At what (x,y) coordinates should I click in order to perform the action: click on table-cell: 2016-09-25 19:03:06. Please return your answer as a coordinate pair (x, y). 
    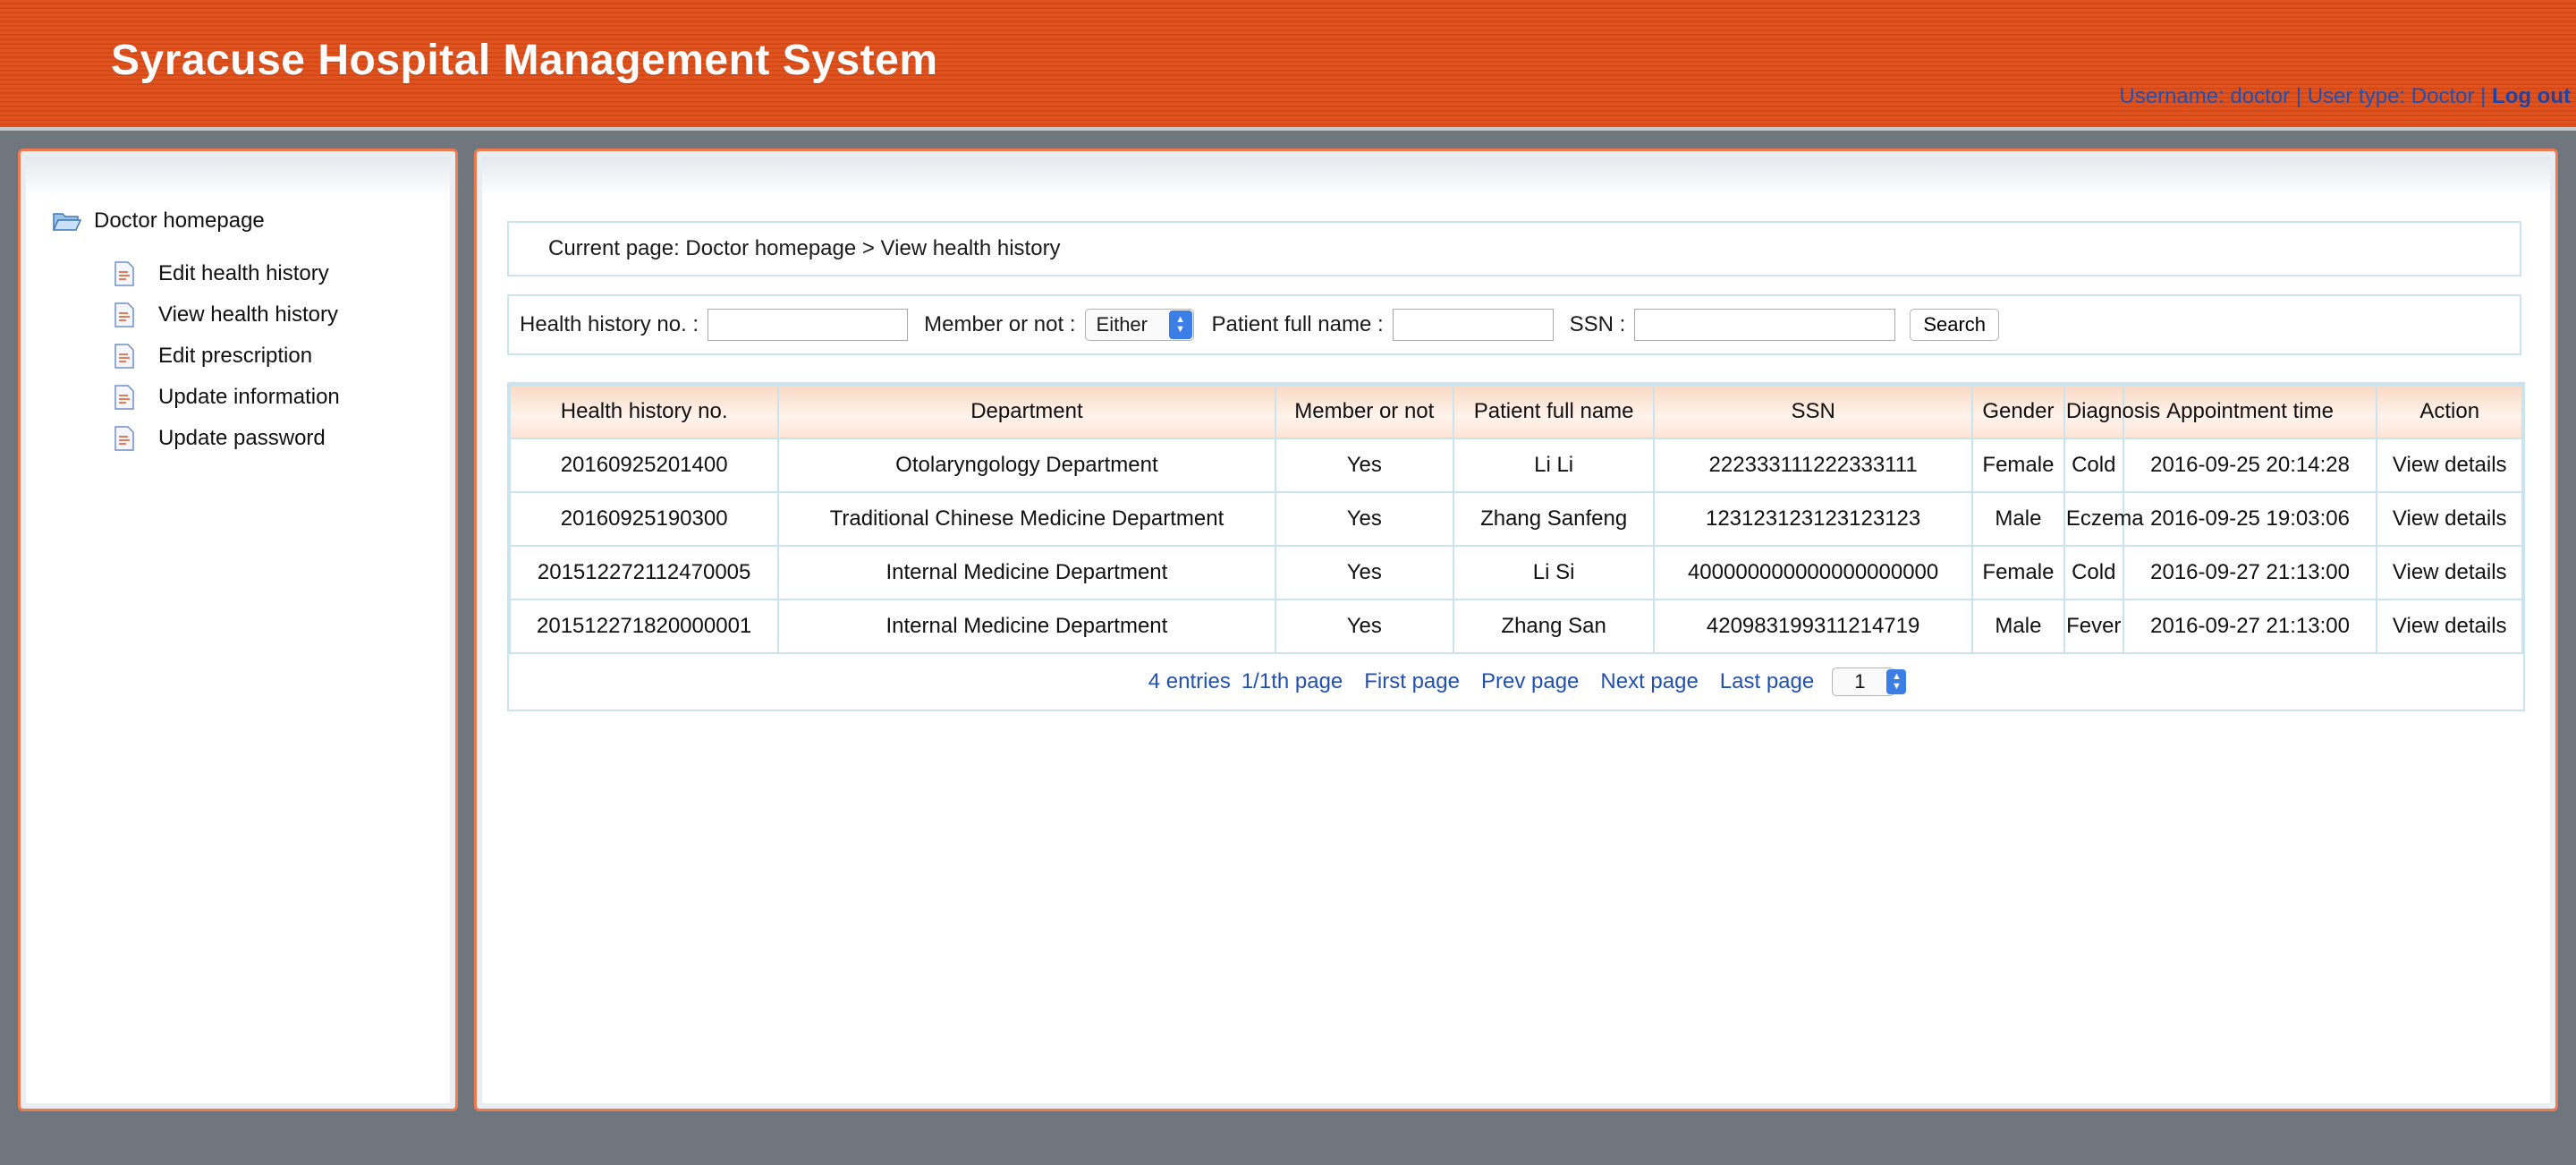
    Looking at the image, I should click on (2250, 519).